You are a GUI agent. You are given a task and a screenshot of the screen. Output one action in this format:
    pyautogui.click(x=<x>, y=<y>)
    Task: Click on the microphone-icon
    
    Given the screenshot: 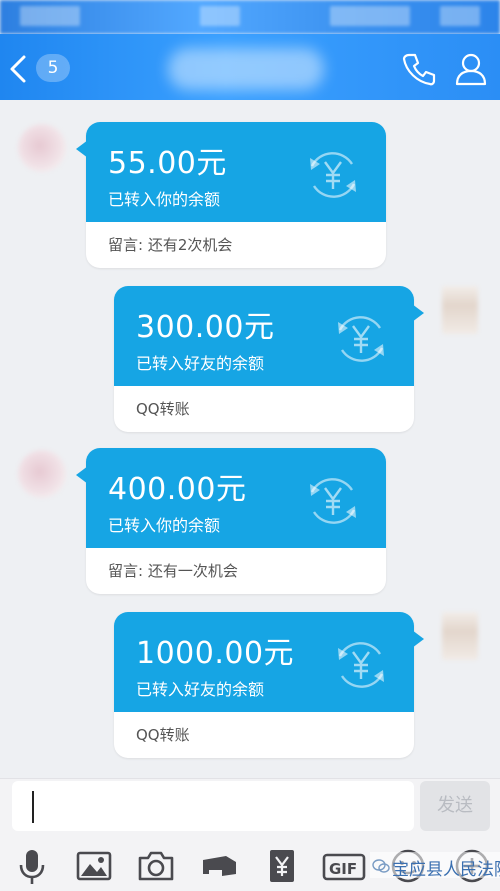 What is the action you would take?
    pyautogui.click(x=32, y=866)
    